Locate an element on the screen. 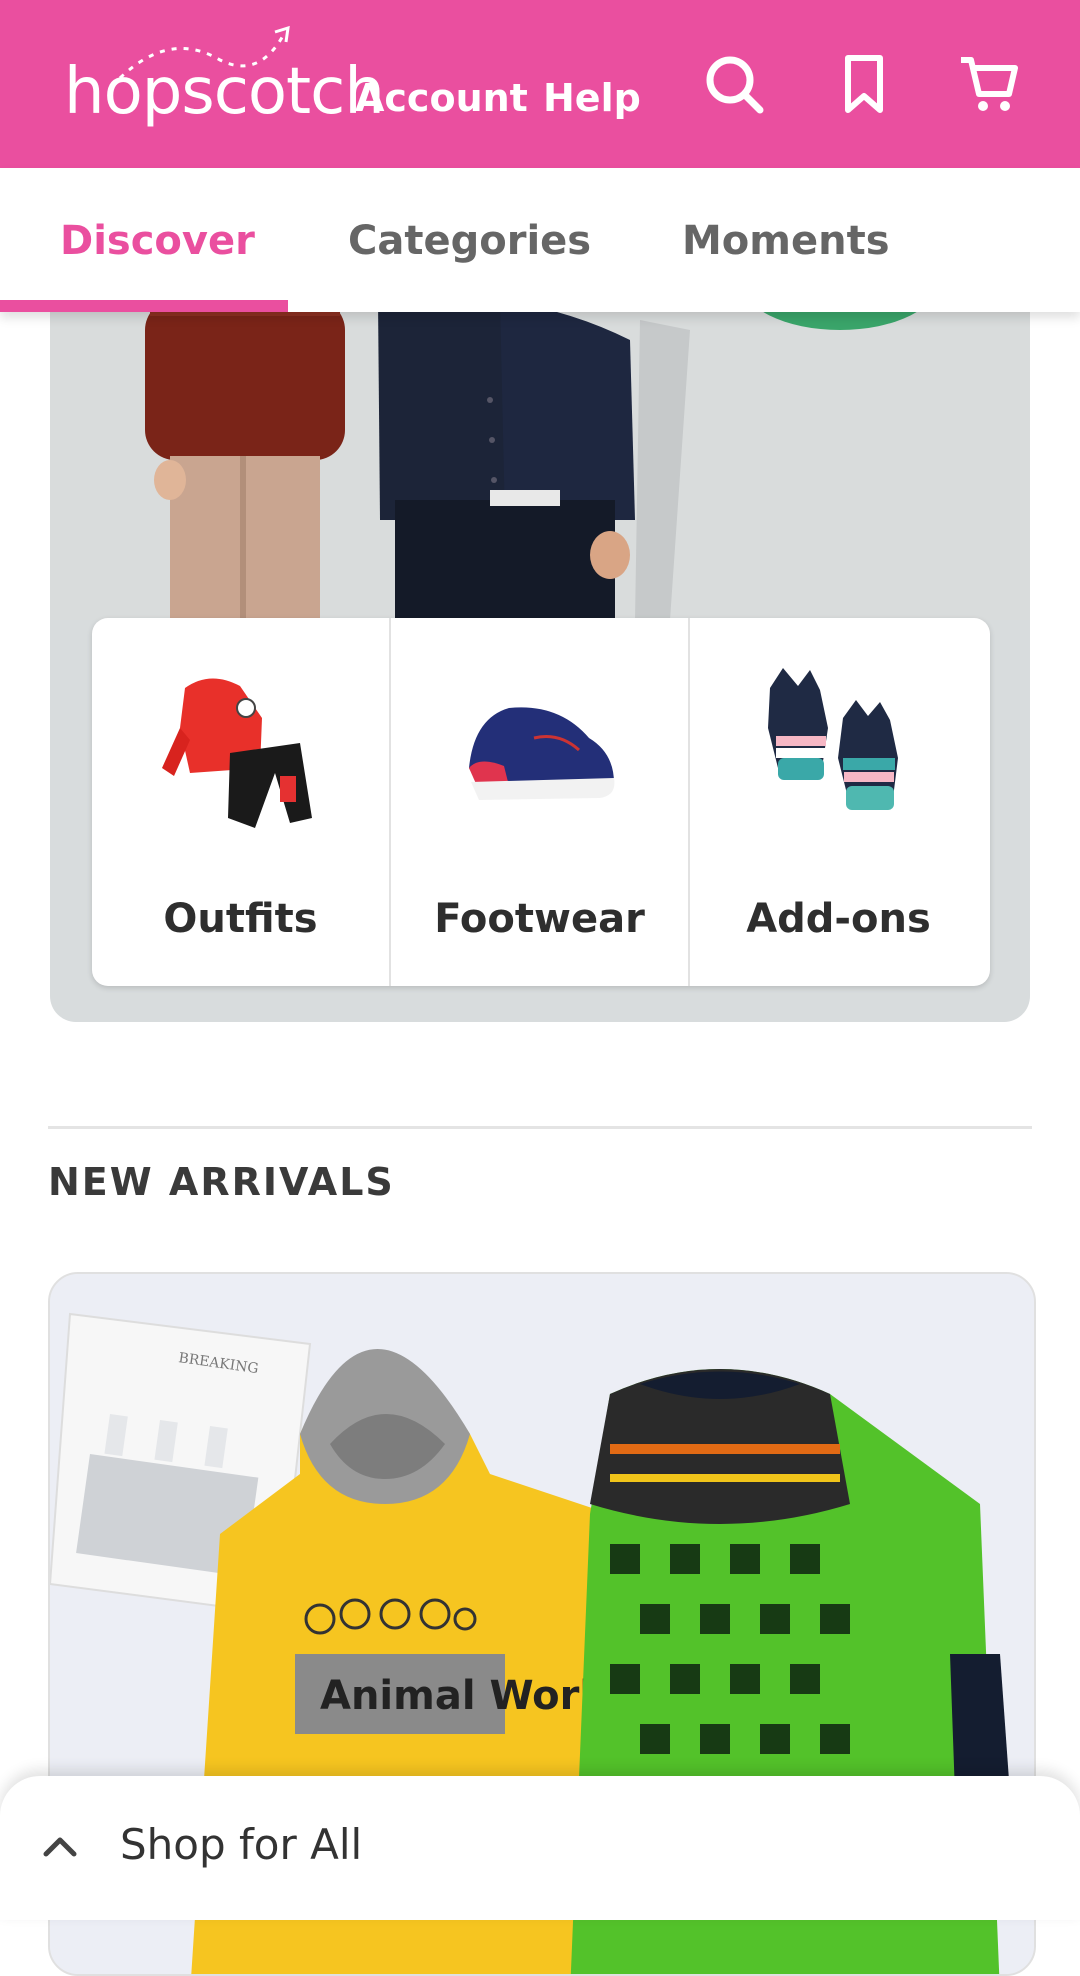 The width and height of the screenshot is (1080, 1976). outfit-image is located at coordinates (237, 753).